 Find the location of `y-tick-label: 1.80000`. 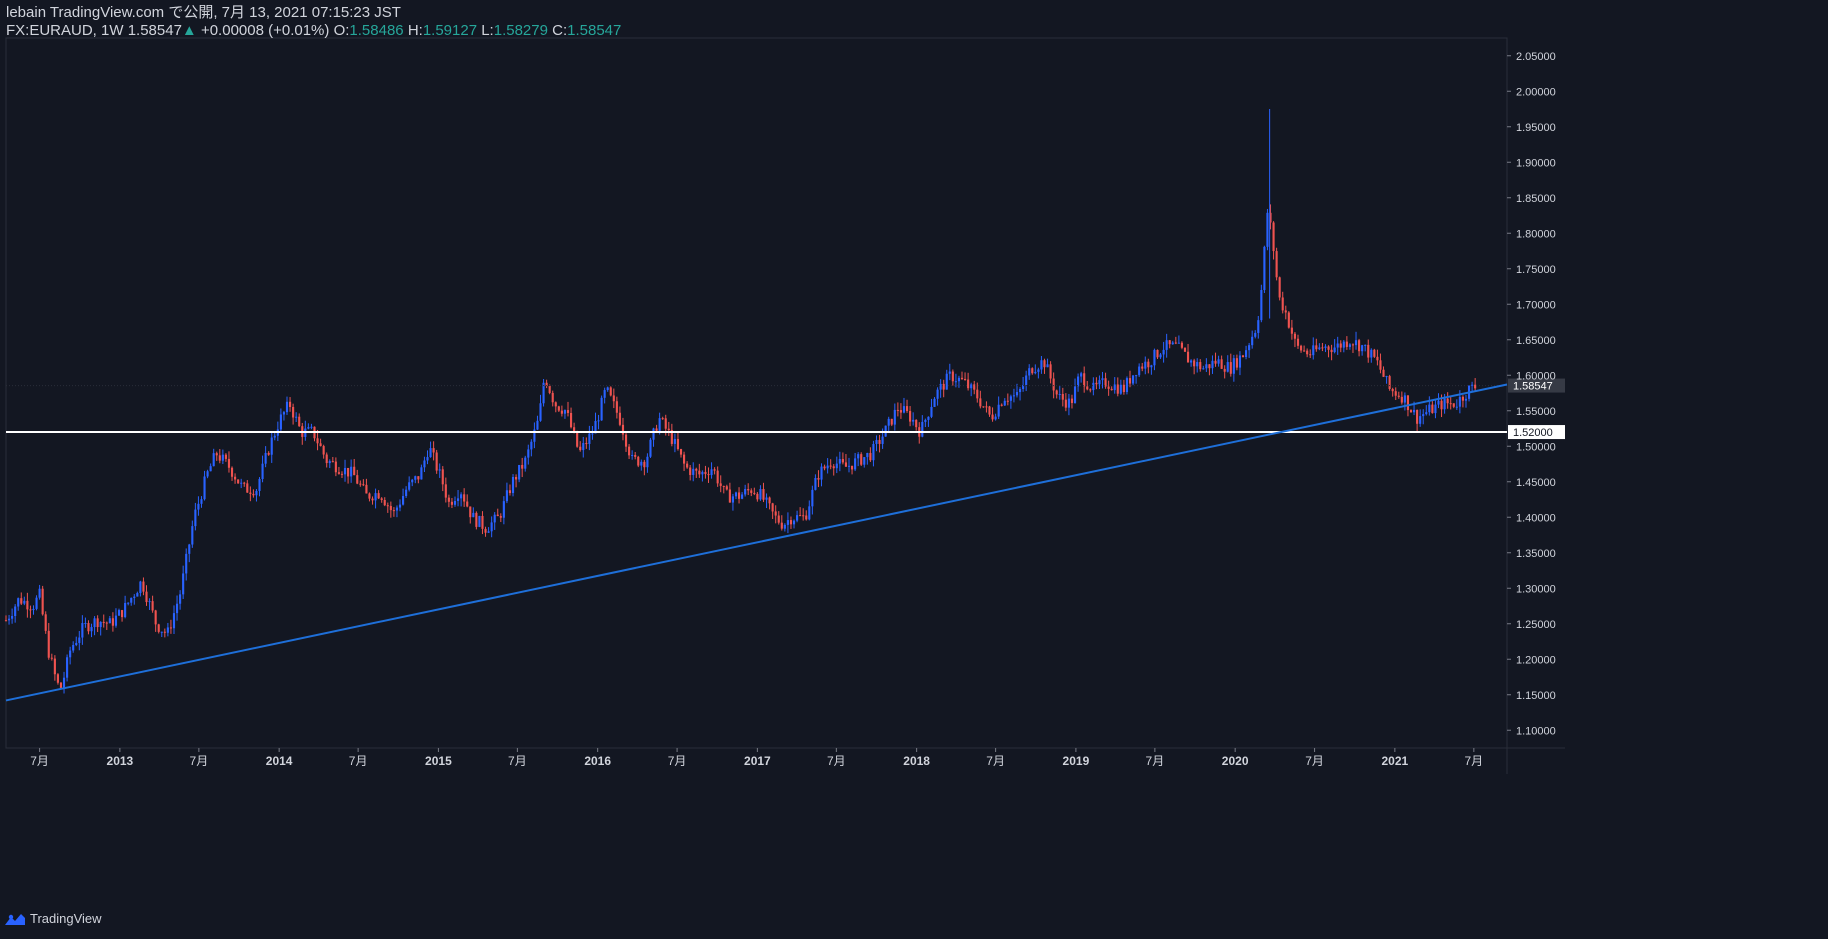

y-tick-label: 1.80000 is located at coordinates (1536, 234).